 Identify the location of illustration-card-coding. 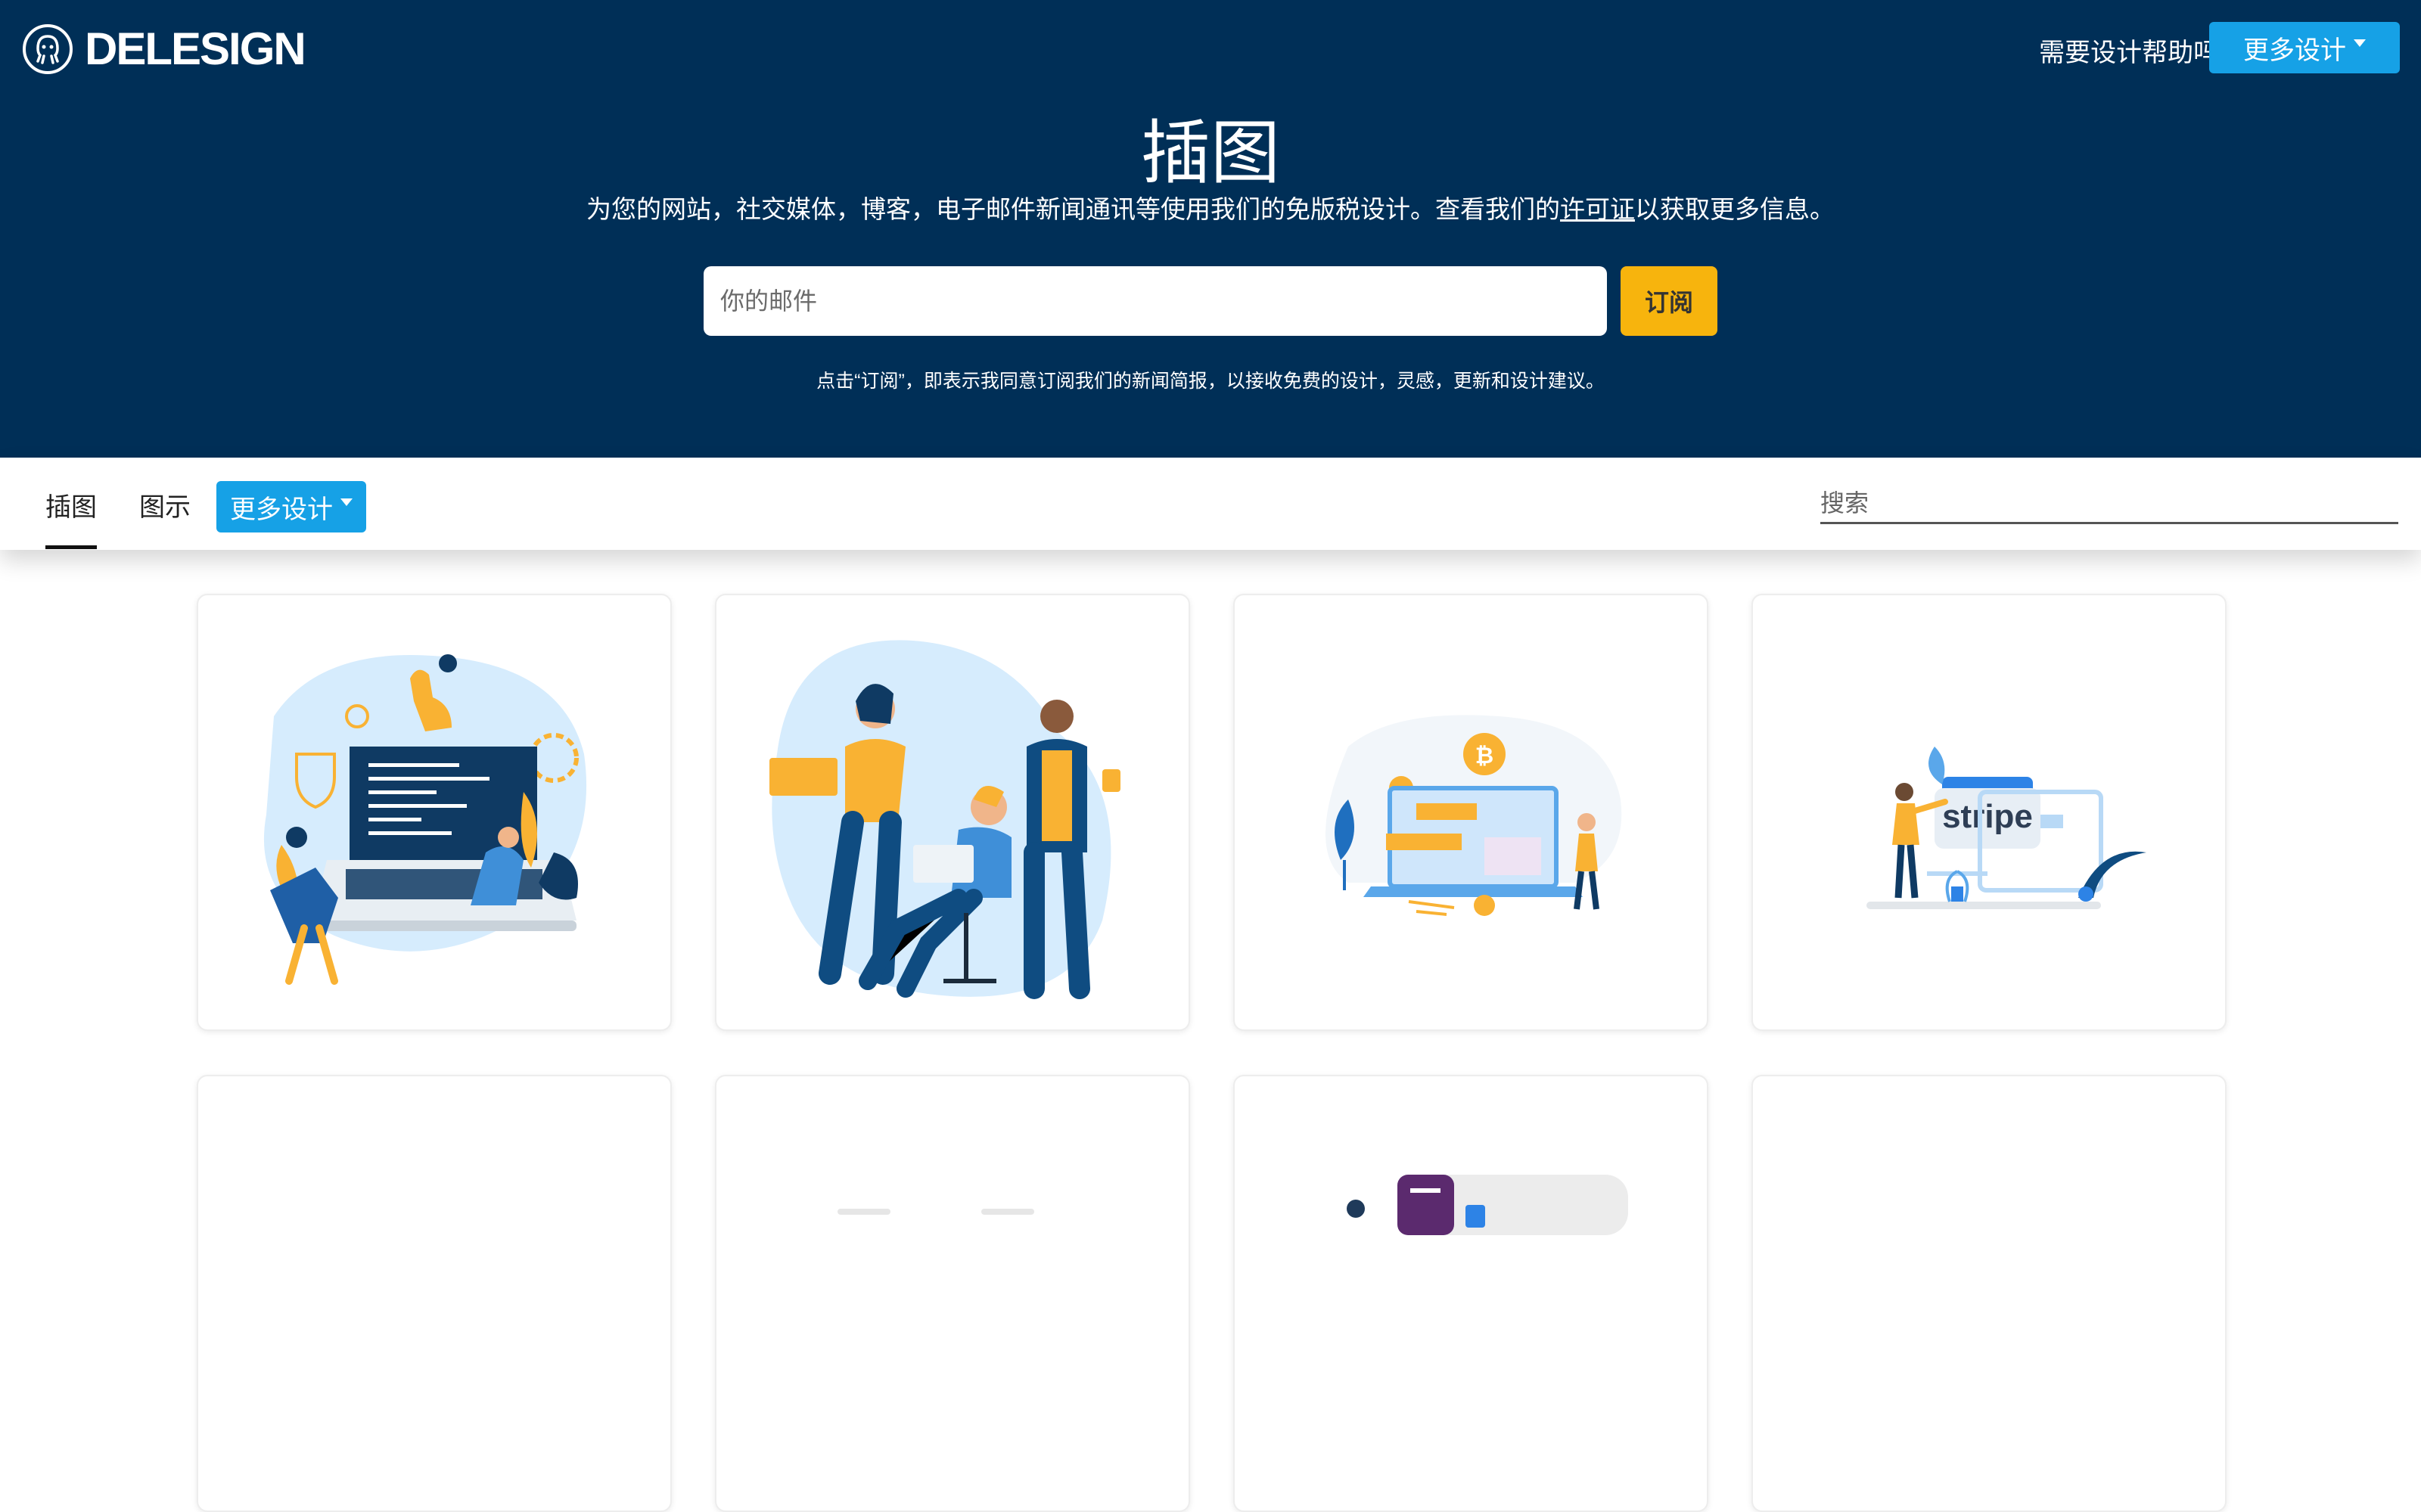
(434, 812).